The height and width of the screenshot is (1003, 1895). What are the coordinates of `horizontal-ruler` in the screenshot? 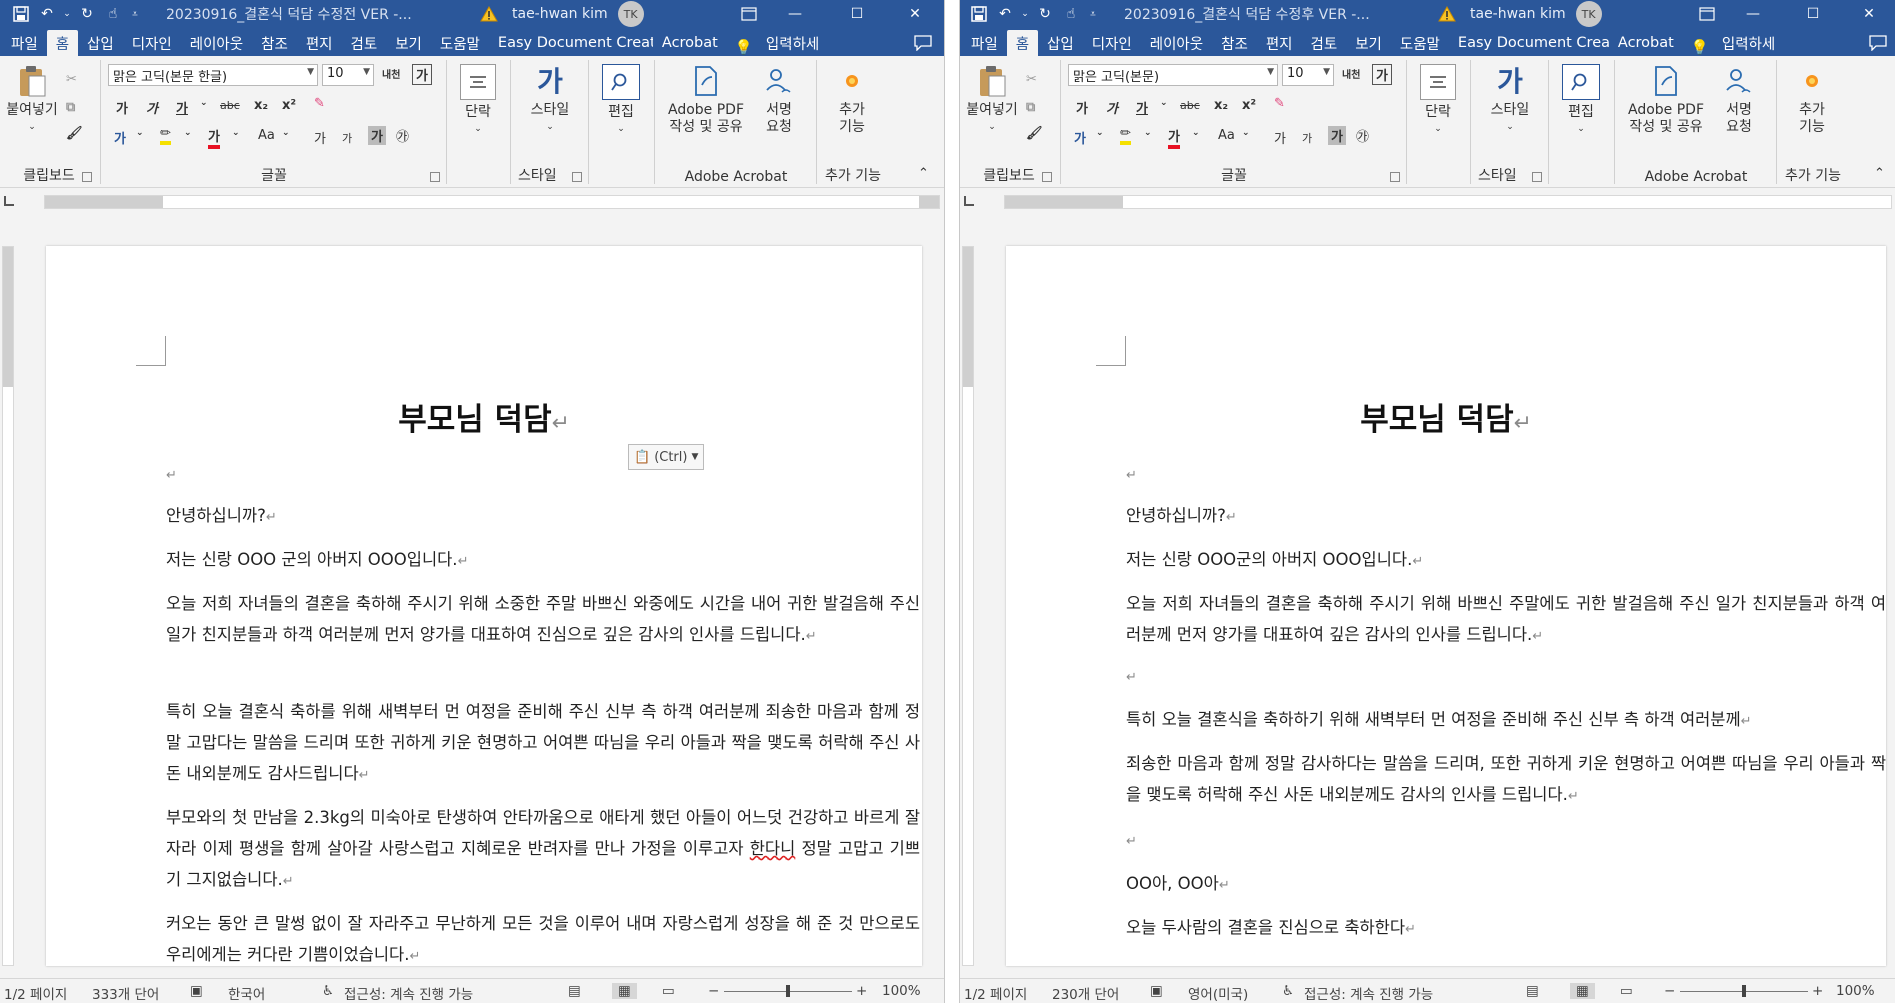 It's located at (492, 202).